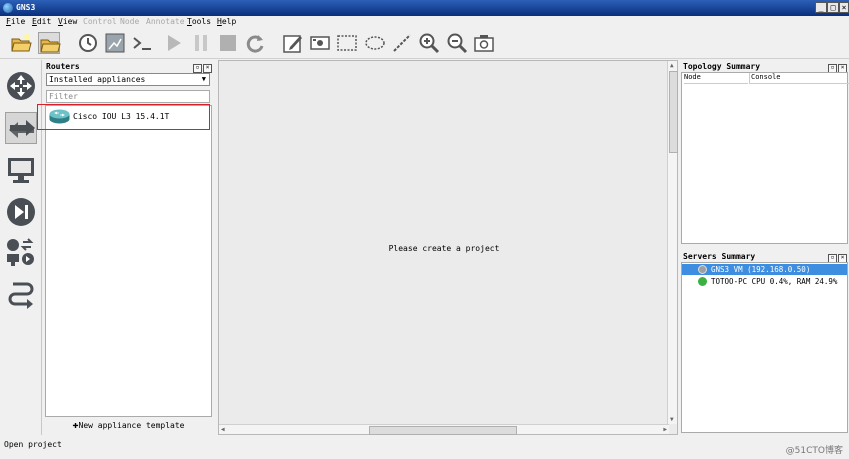 The image size is (849, 459). I want to click on zoom-out-icon, so click(457, 43).